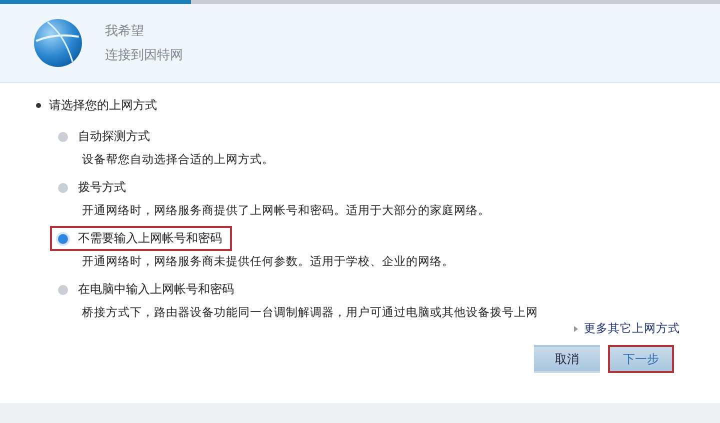 Image resolution: width=720 pixels, height=423 pixels. Describe the element at coordinates (268, 261) in the screenshot. I see `option-description: 开通网络时，网络服务商未提供任何参数。适用于学校、企业的网络。` at that location.